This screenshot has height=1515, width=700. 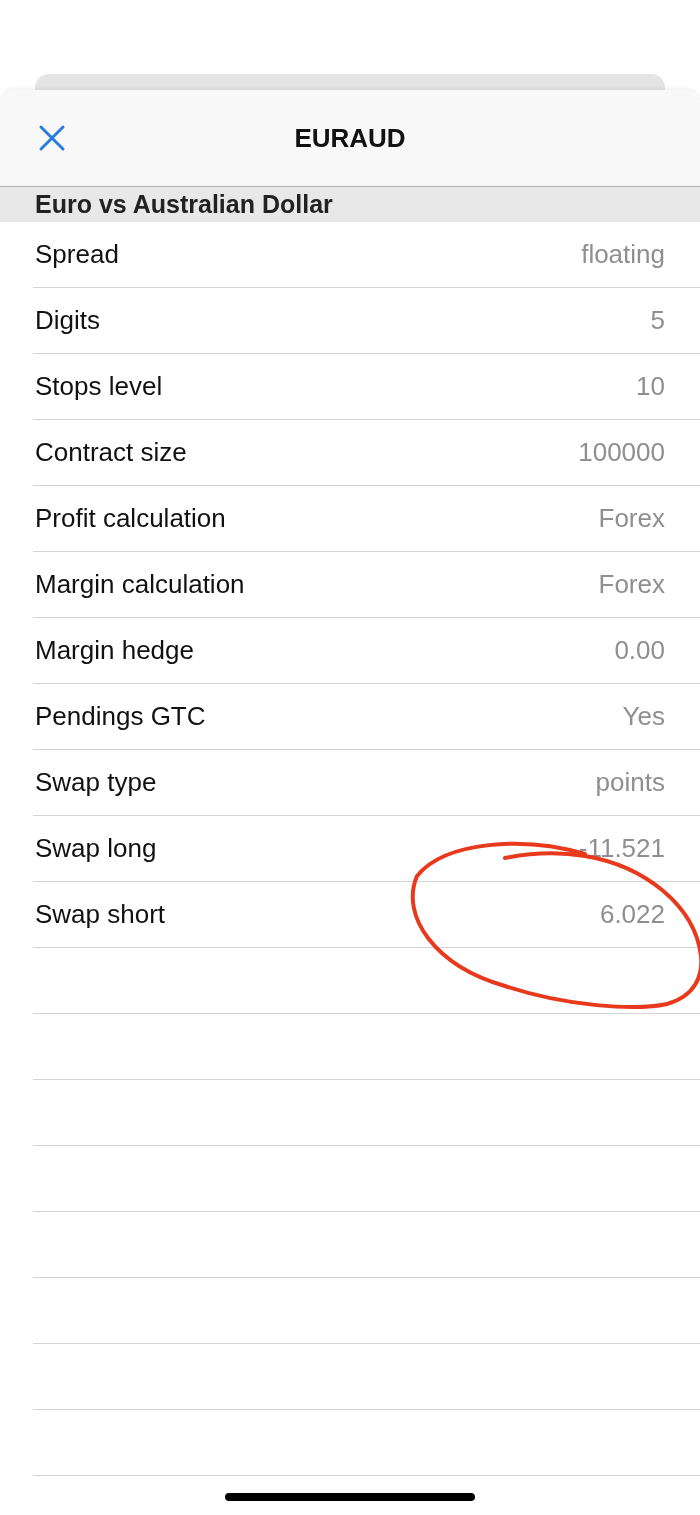 What do you see at coordinates (130, 518) in the screenshot?
I see `row-label: Profit calculation` at bounding box center [130, 518].